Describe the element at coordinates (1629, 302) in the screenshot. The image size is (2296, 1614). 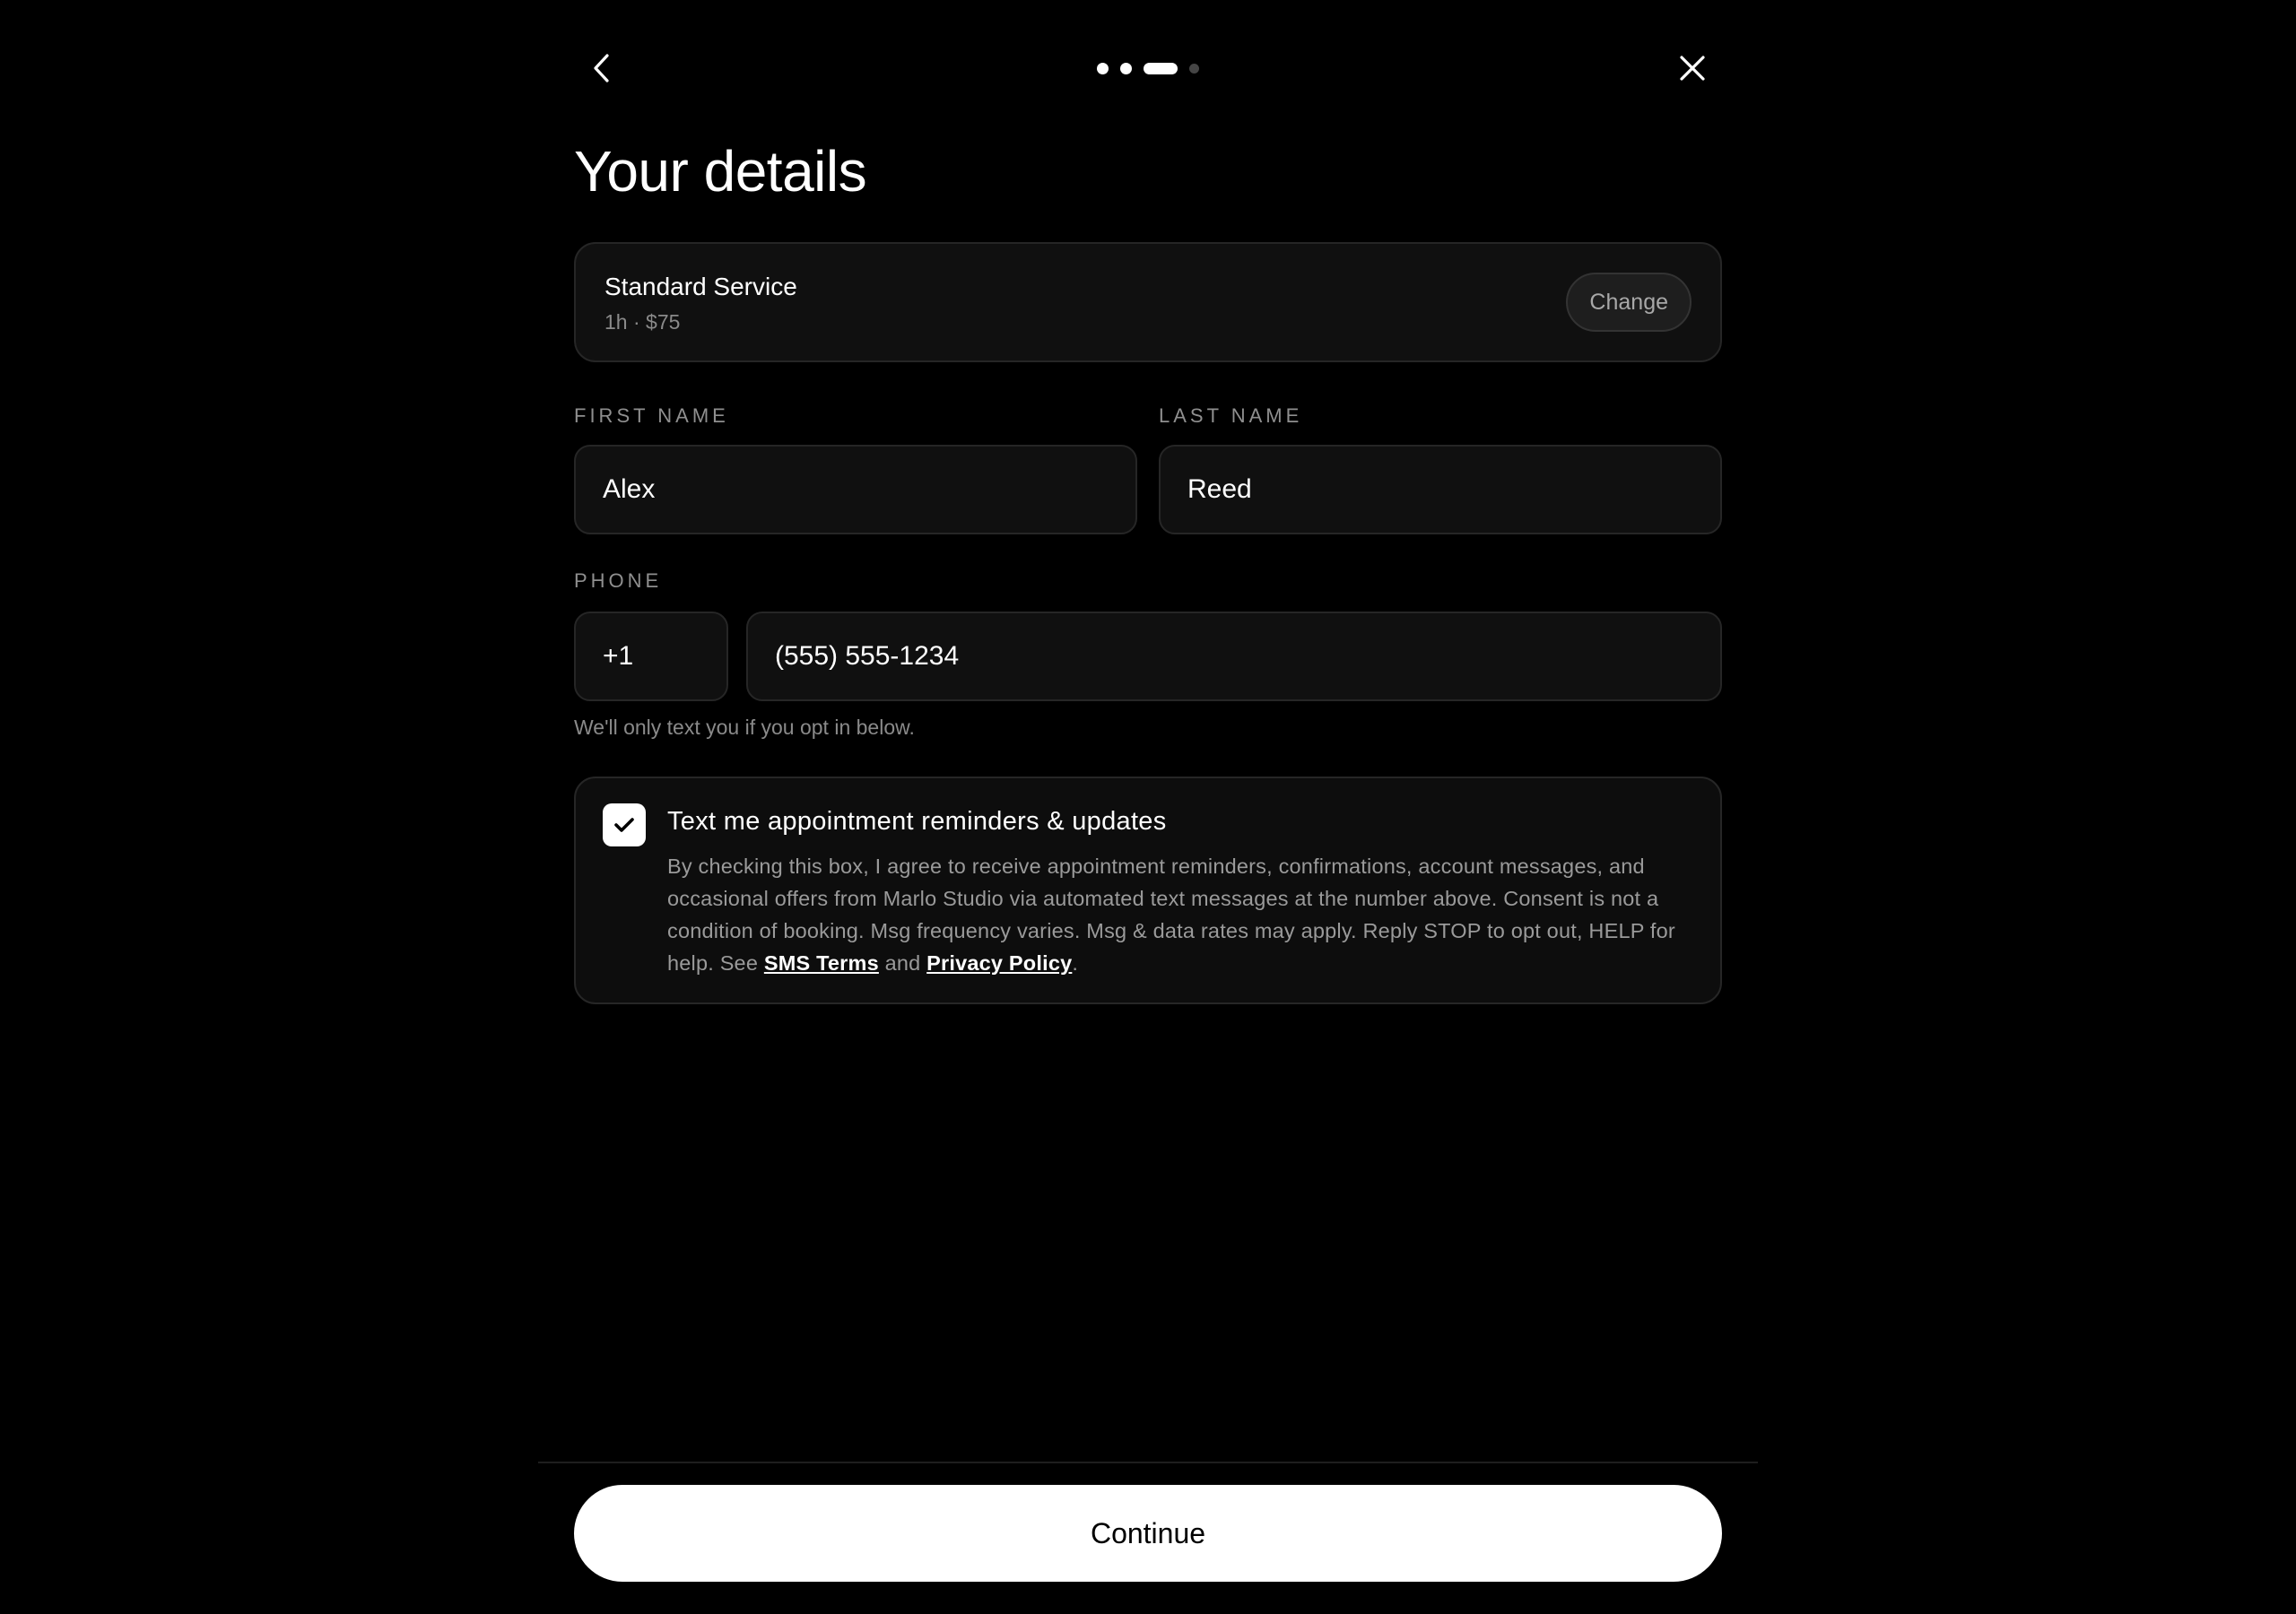
I see `change-service-button: Change` at that location.